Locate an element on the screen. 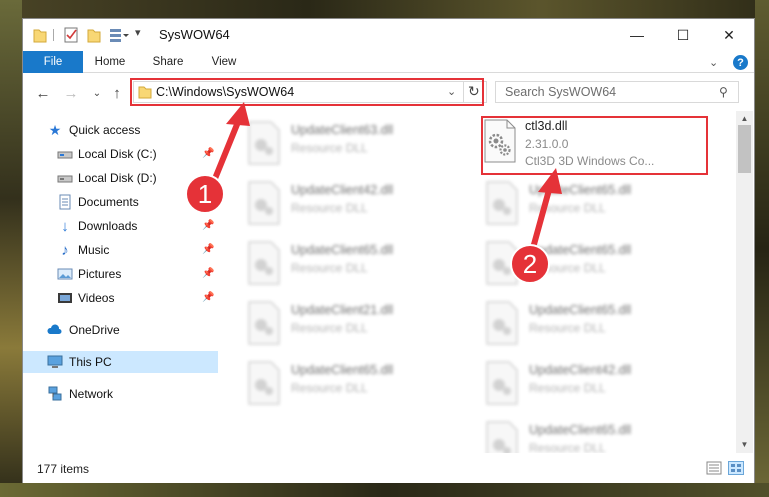 This screenshot has height=497, width=769. step-1-badge: 1 is located at coordinates (205, 194).